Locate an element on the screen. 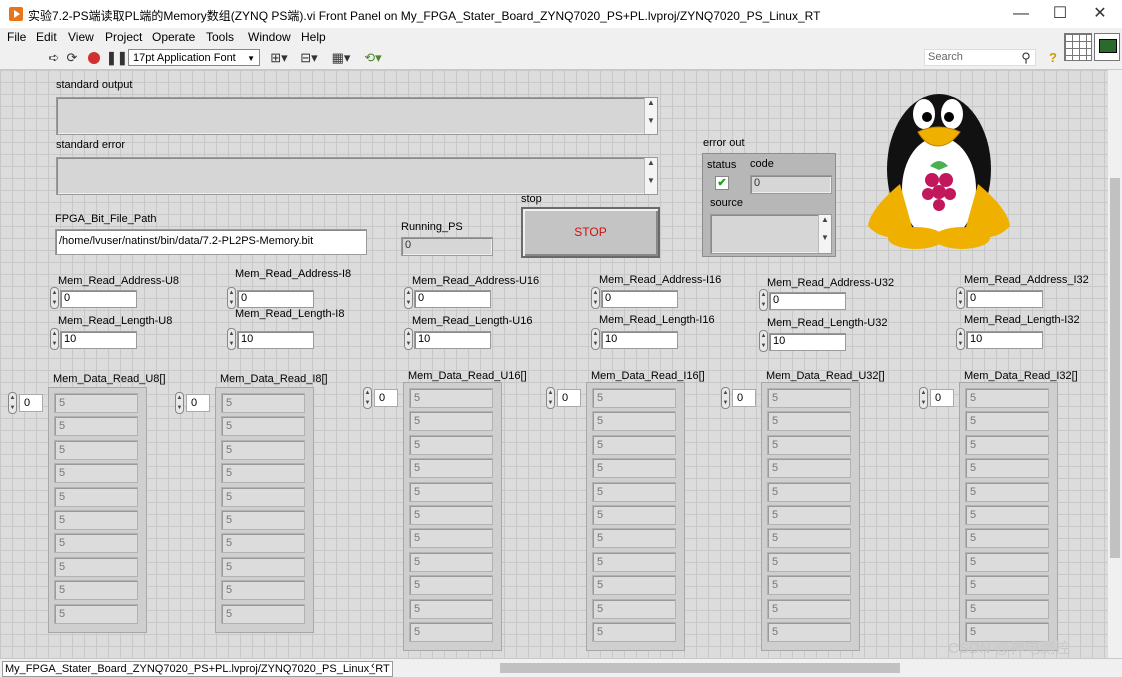 Image resolution: width=1122 pixels, height=677 pixels. align-objects-icon: ⊞▾ is located at coordinates (279, 58).